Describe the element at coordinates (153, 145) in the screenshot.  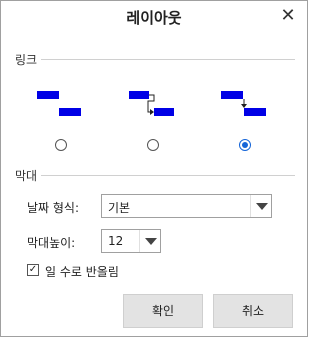
I see `link-option-elbow-radio` at that location.